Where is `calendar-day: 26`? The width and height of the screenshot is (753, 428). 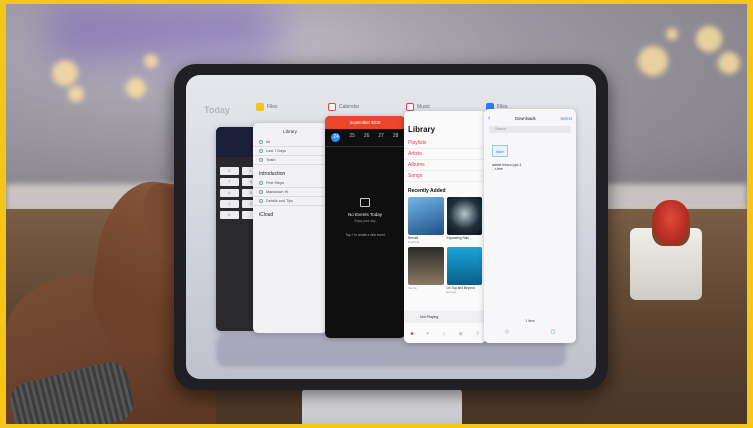
calendar-day: 26 is located at coordinates (367, 137).